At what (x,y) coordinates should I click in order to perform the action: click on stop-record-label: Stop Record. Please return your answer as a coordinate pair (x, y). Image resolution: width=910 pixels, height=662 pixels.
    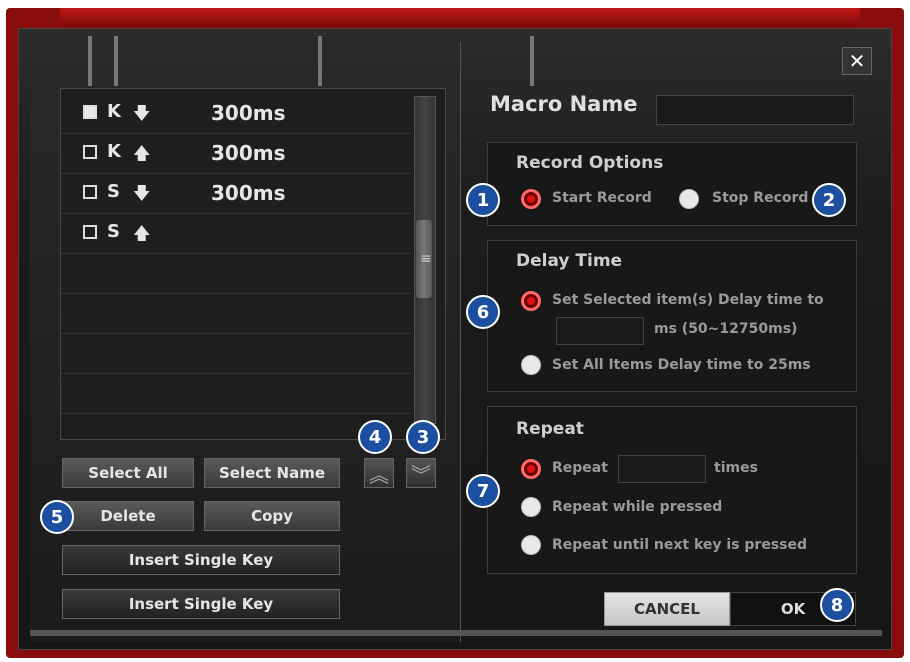
    Looking at the image, I should click on (760, 198).